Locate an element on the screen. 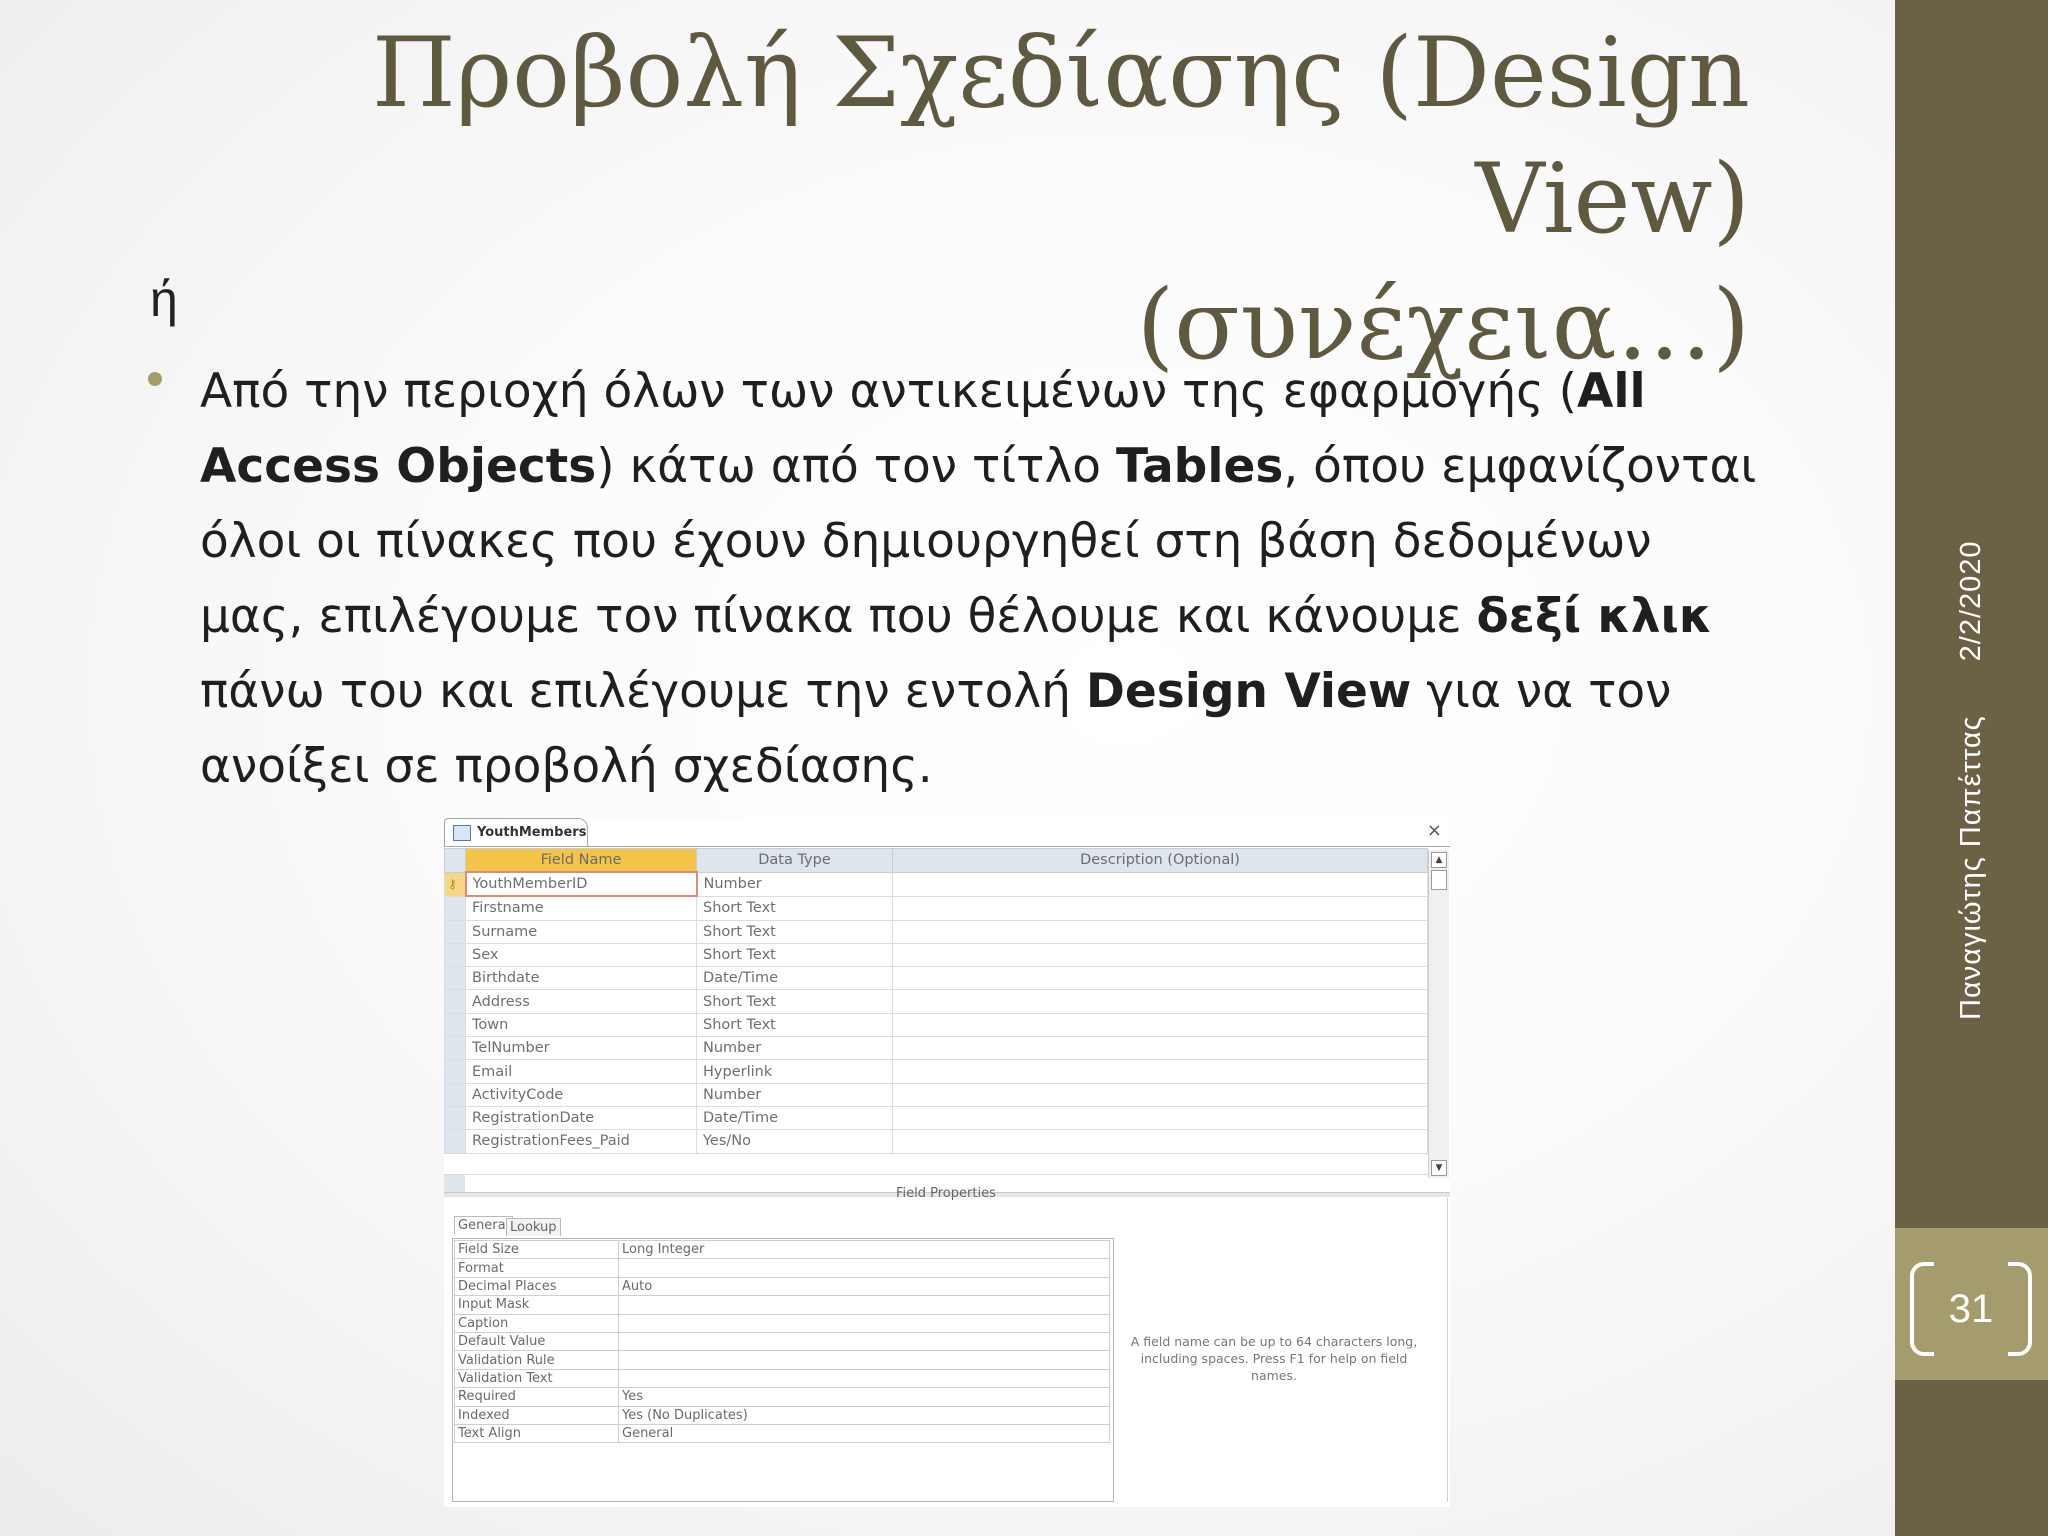 Image resolution: width=2048 pixels, height=1536 pixels. property-row: Format is located at coordinates (782, 1268).